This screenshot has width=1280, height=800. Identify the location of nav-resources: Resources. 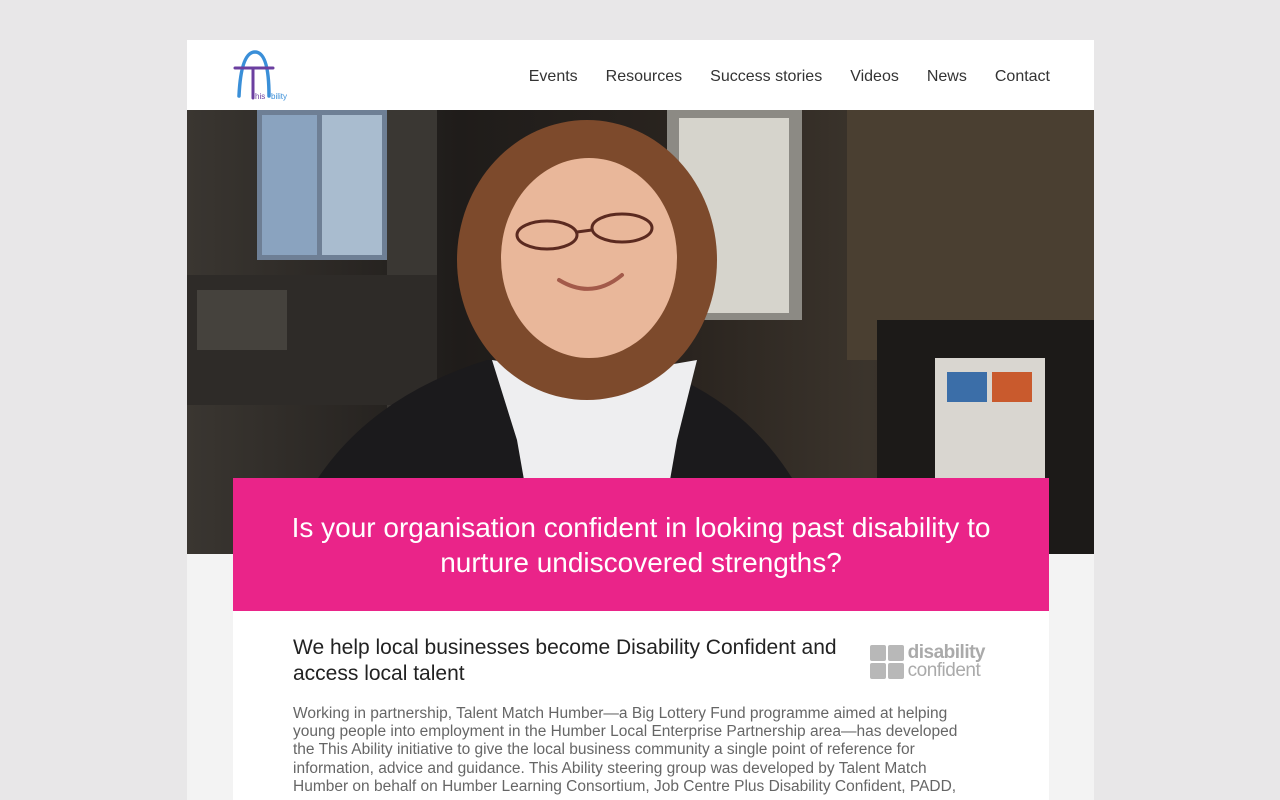
(644, 77).